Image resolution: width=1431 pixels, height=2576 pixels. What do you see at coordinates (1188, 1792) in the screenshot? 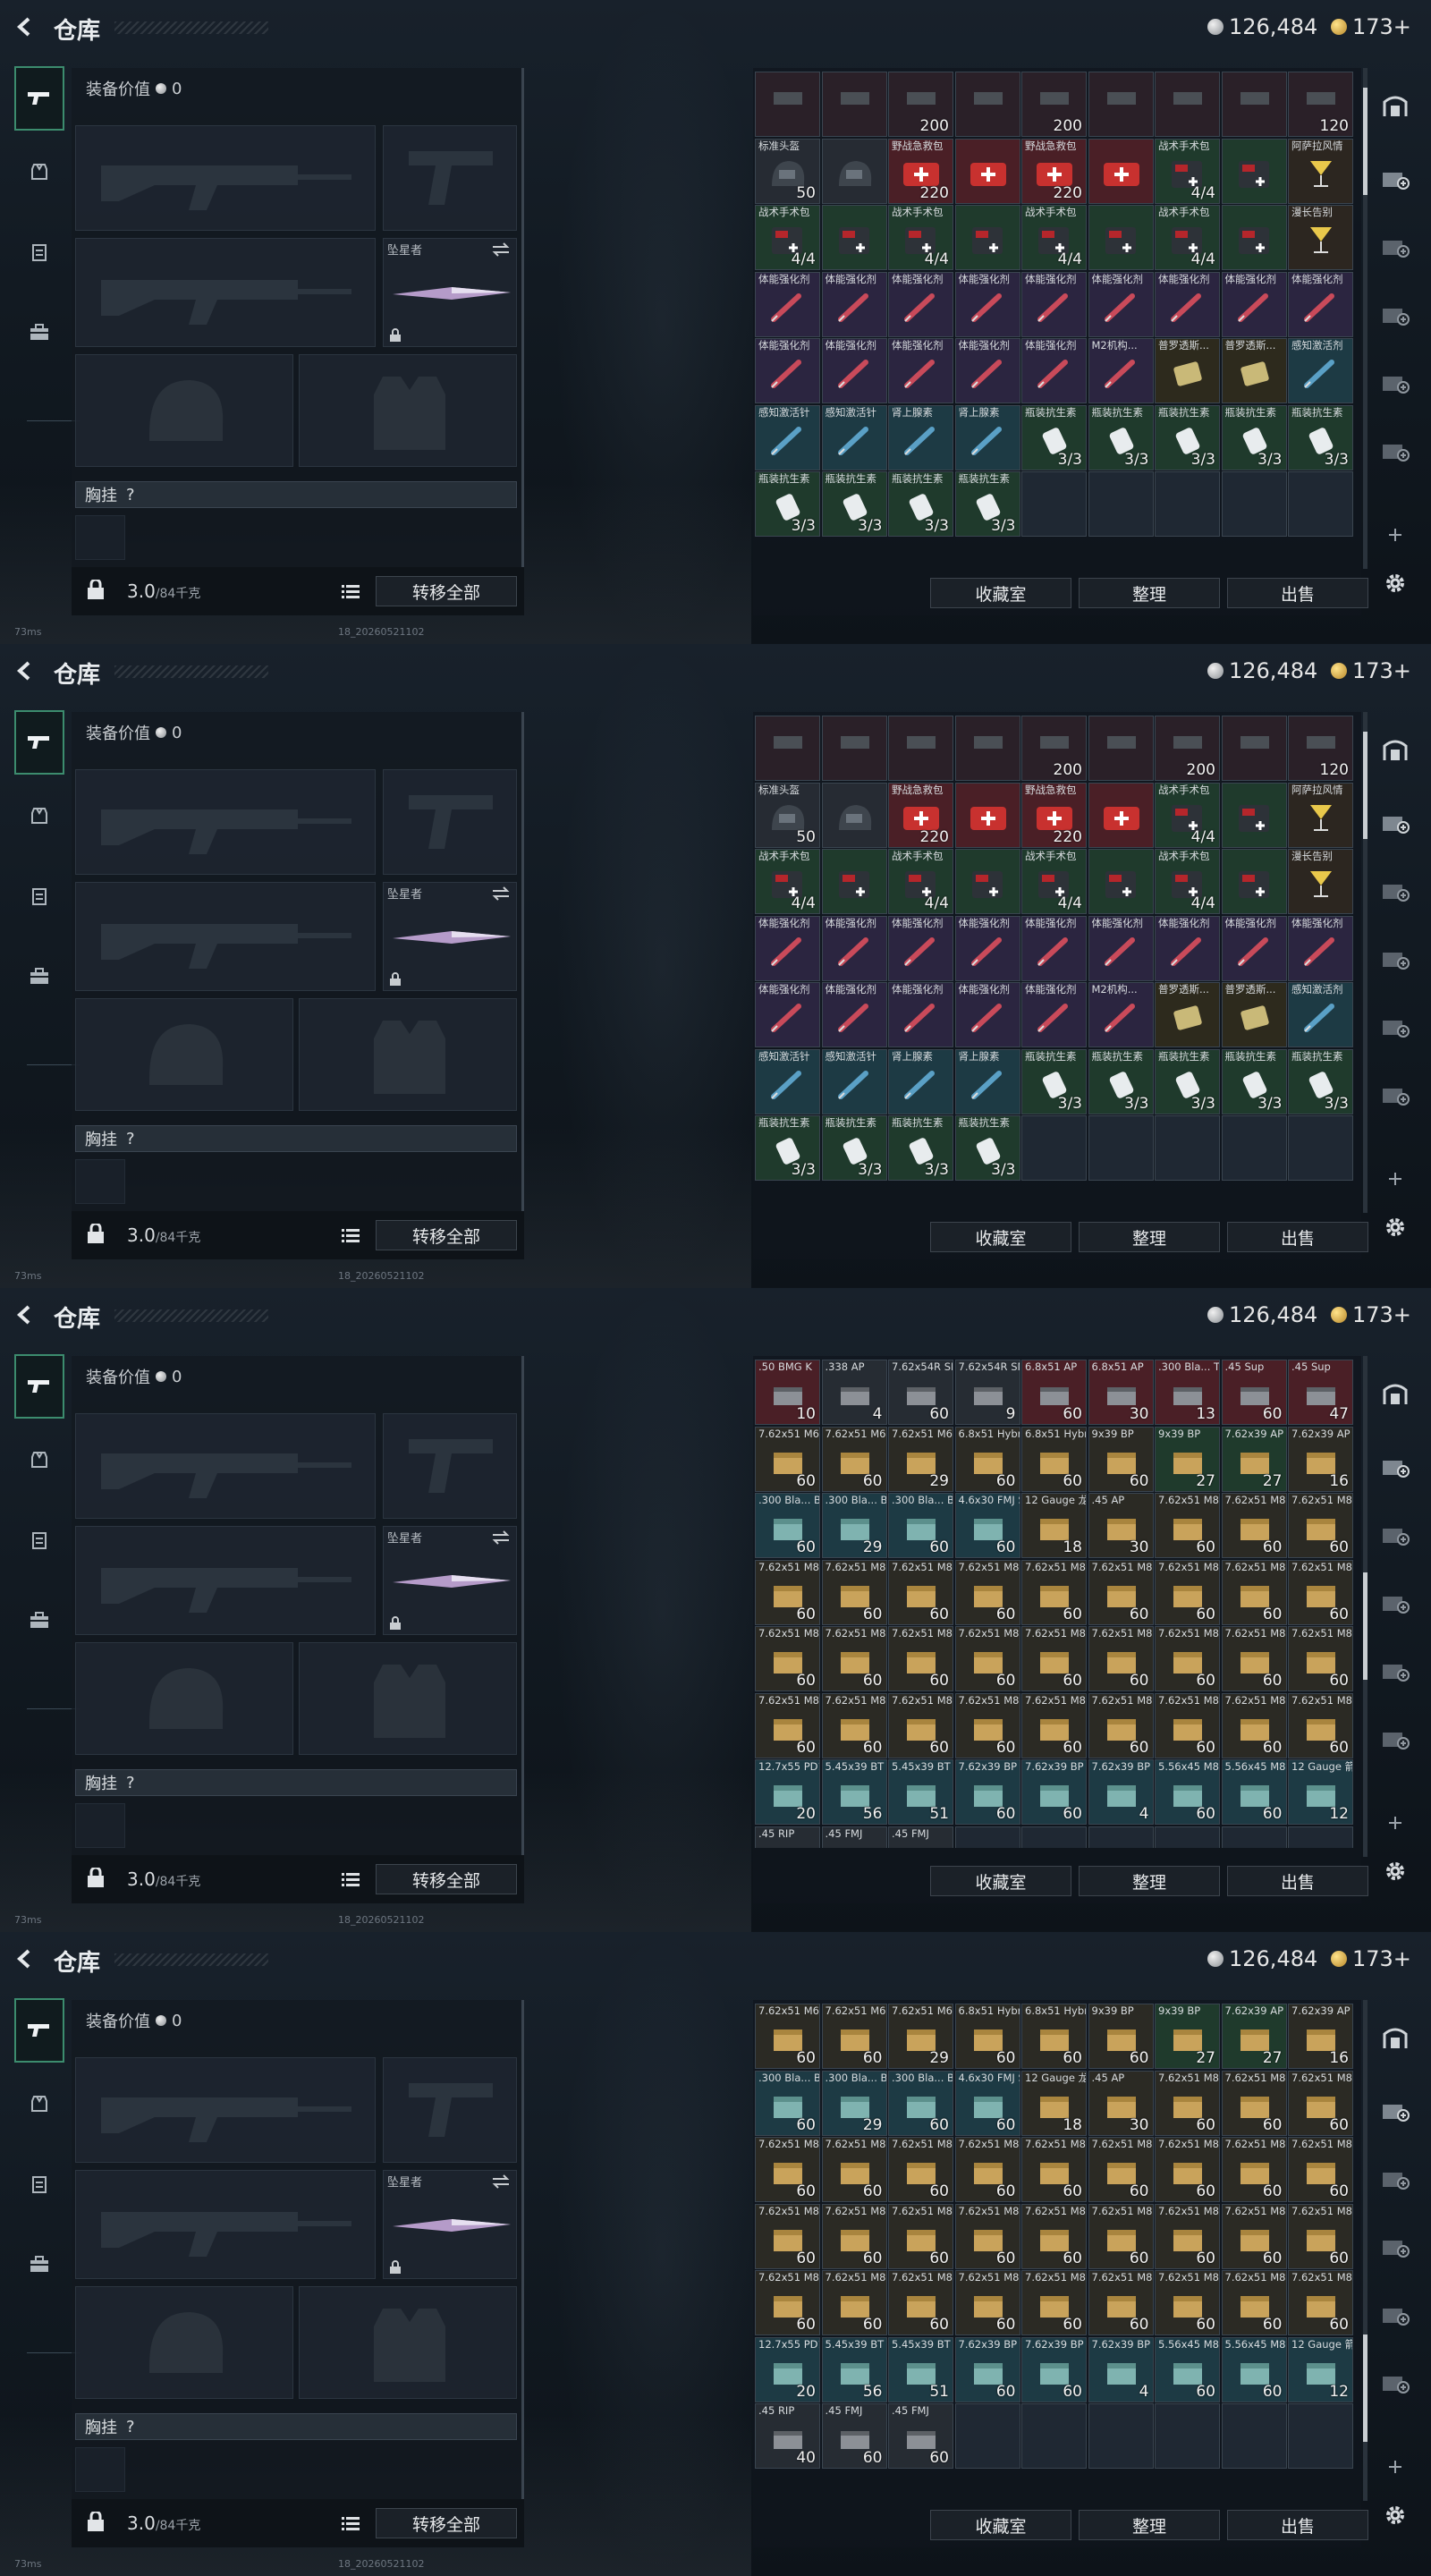
I see `inventory-item: 5.56x45 M855A1 60` at bounding box center [1188, 1792].